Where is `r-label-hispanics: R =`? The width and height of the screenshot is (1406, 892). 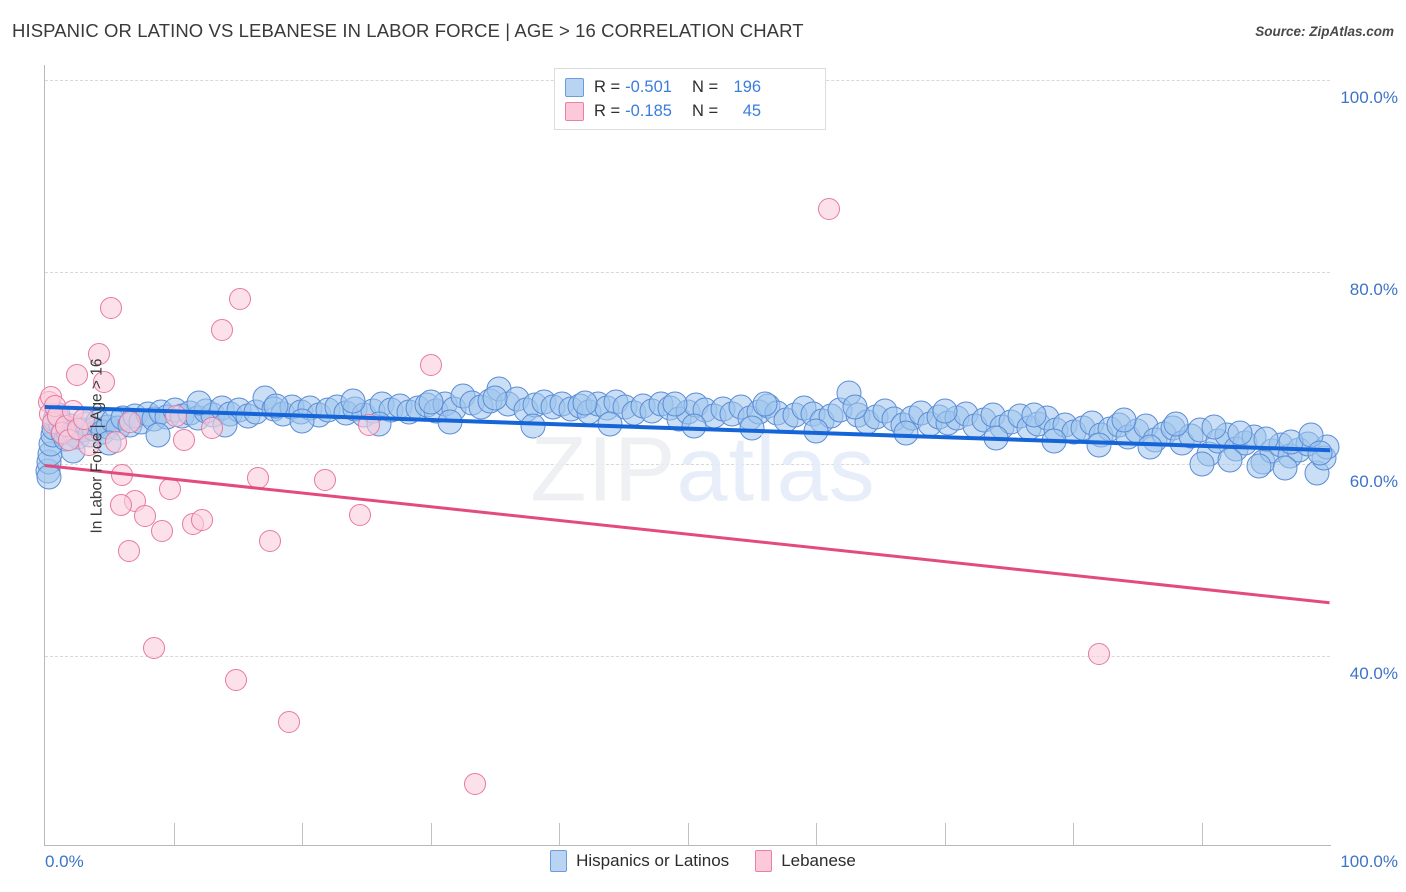 r-label-hispanics: R = is located at coordinates (607, 86).